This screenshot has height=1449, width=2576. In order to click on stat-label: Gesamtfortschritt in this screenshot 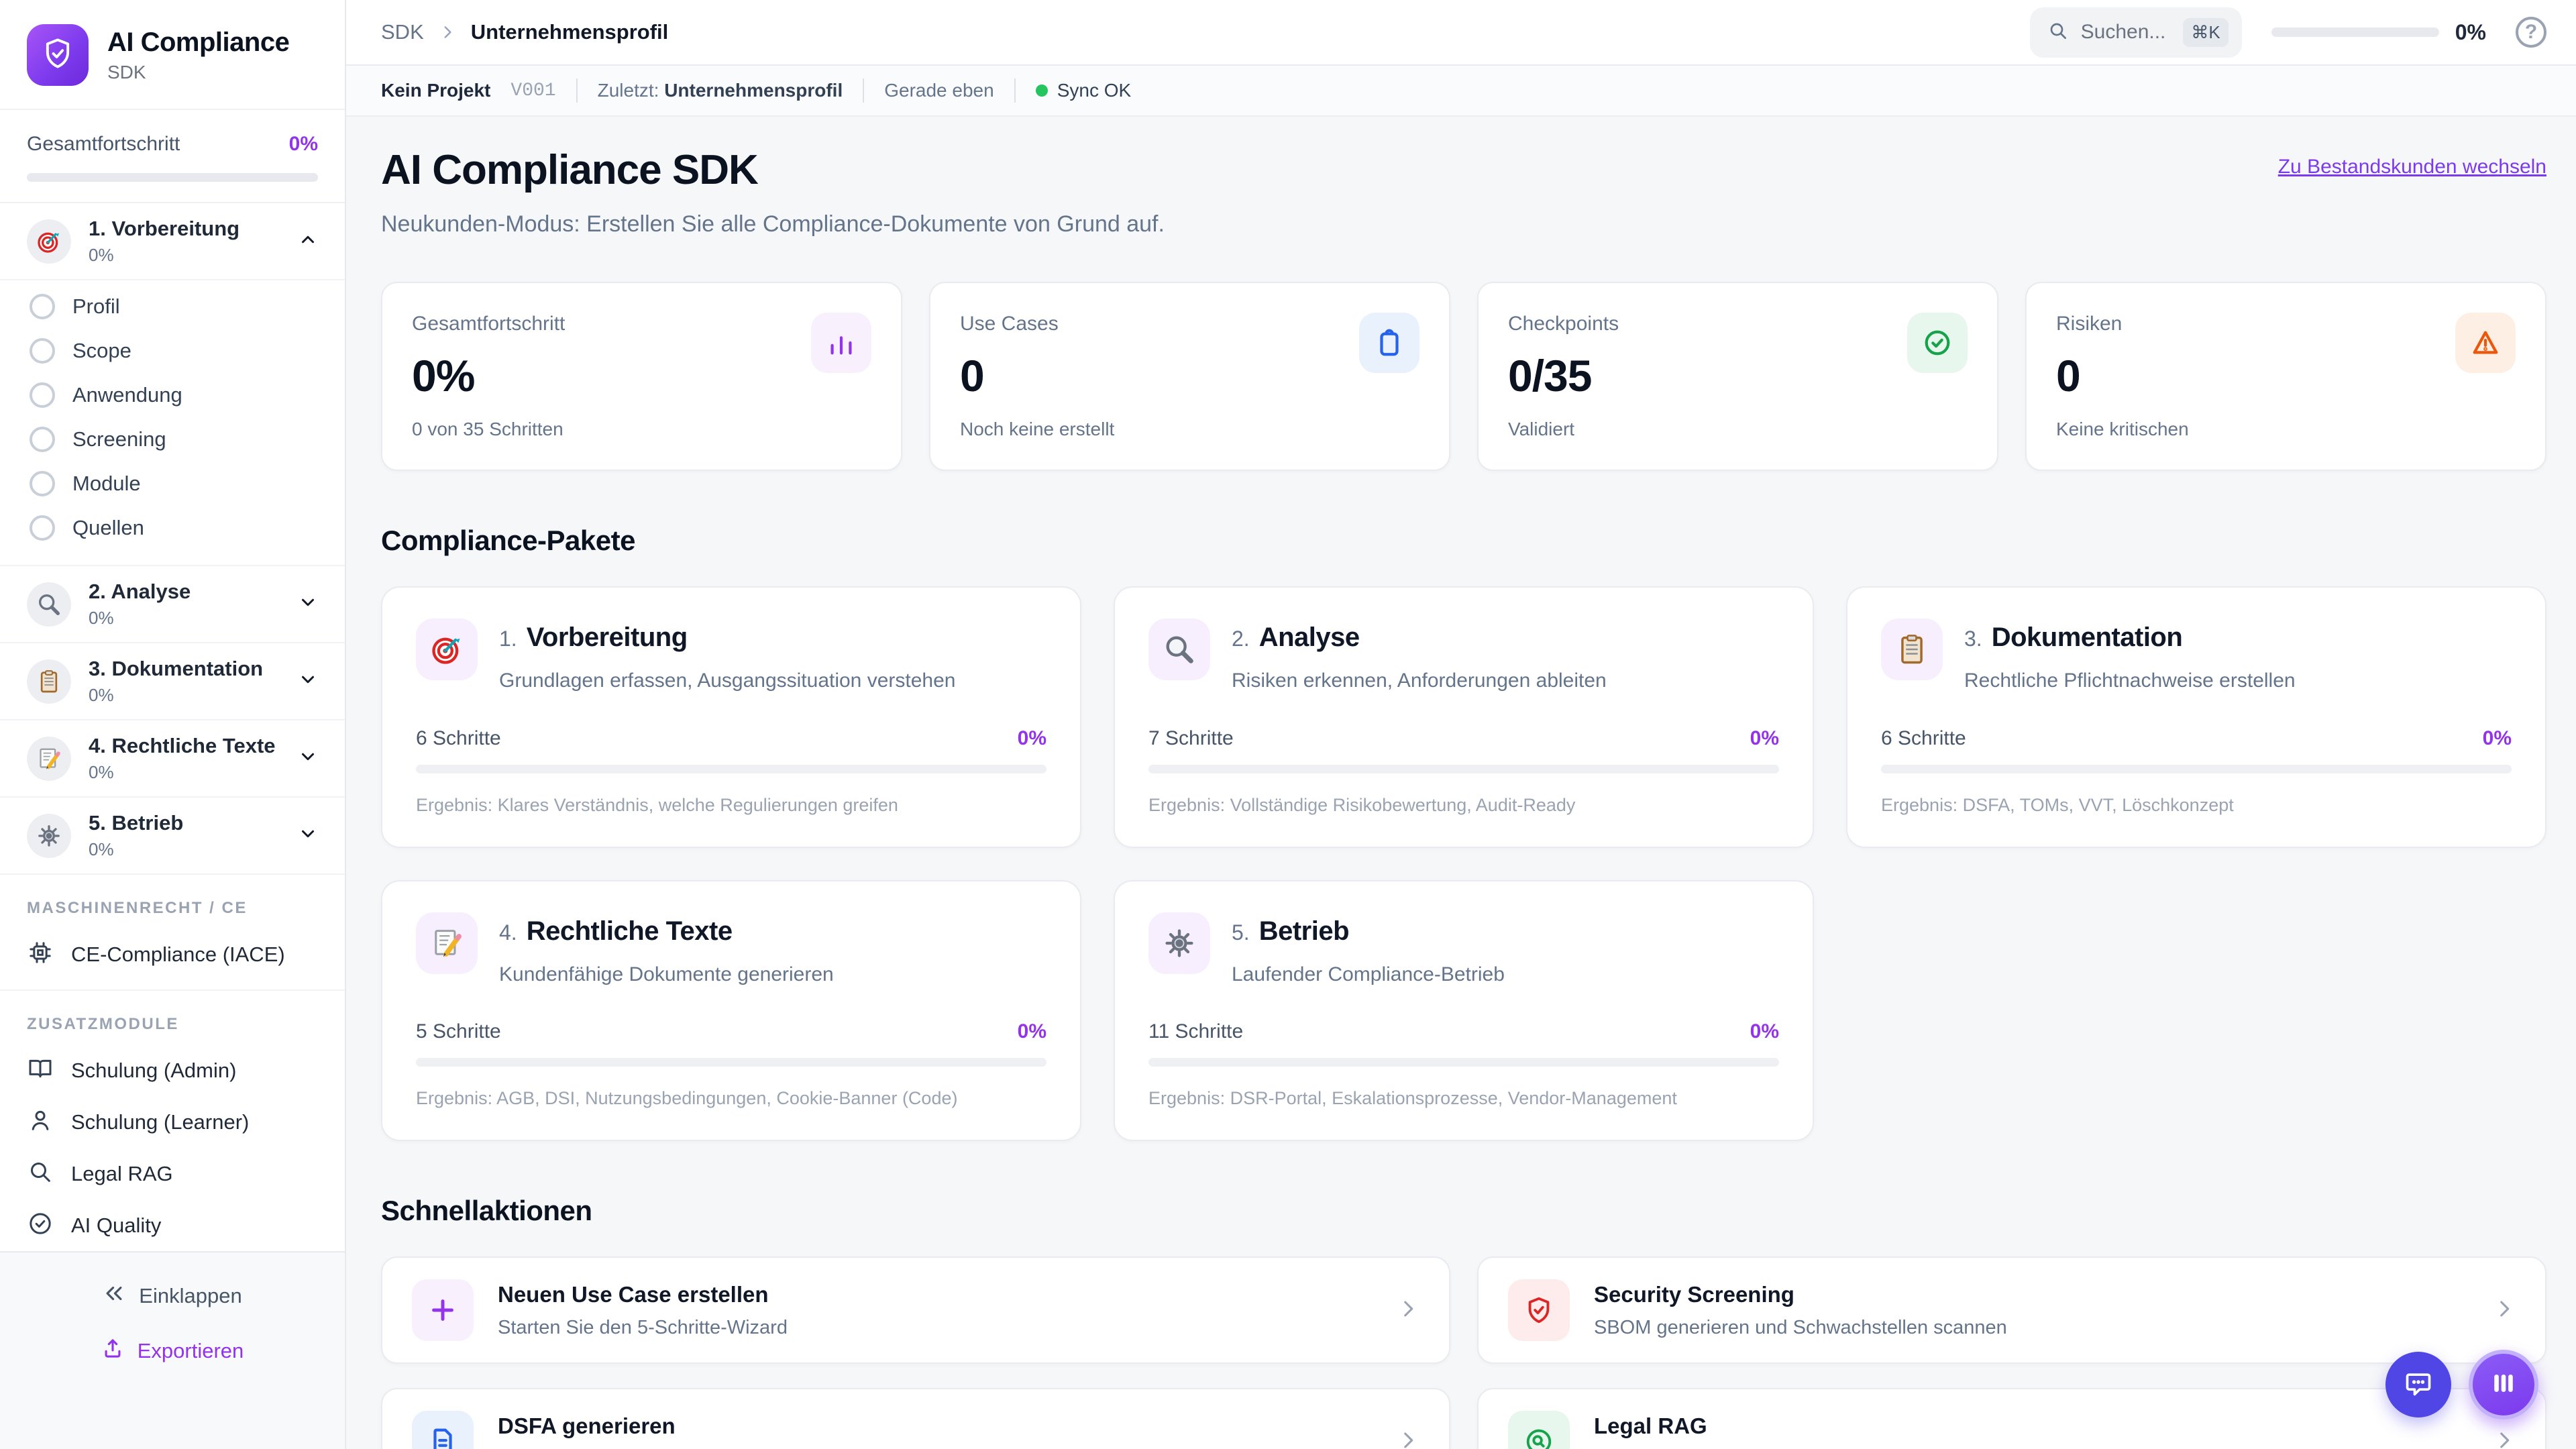, I will do `click(489, 324)`.